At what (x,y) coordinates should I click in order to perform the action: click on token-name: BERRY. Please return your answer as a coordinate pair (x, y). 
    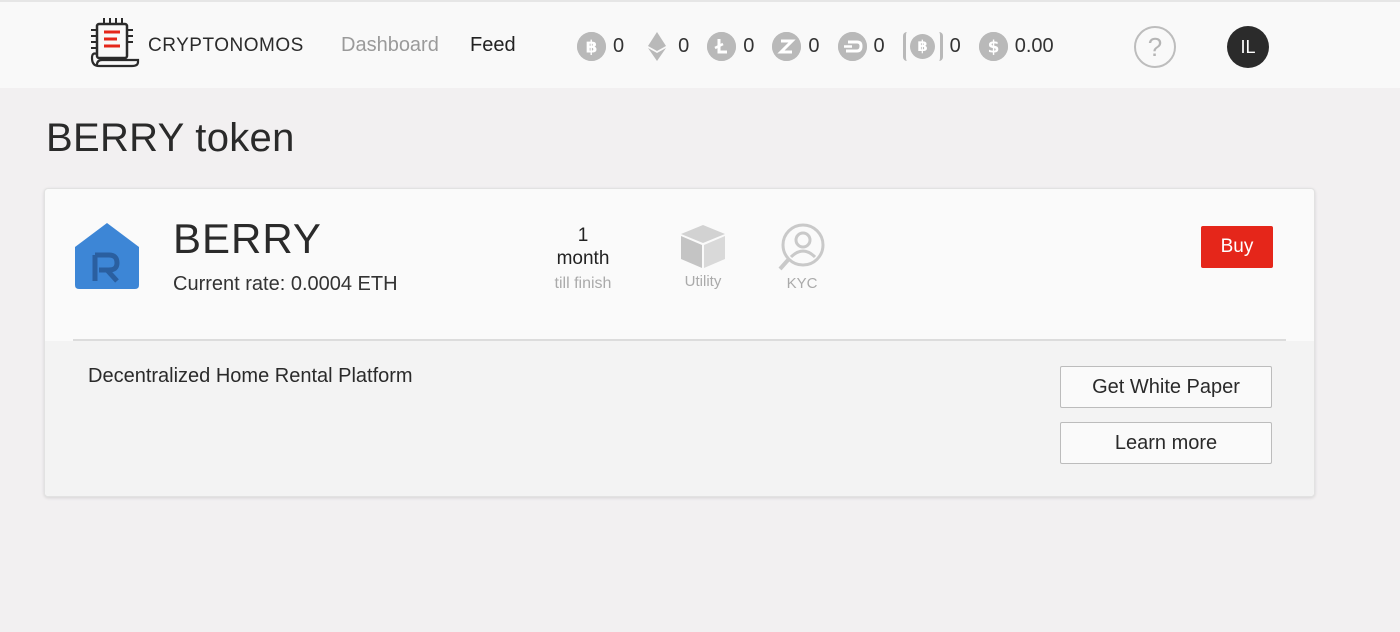
    Looking at the image, I should click on (247, 238).